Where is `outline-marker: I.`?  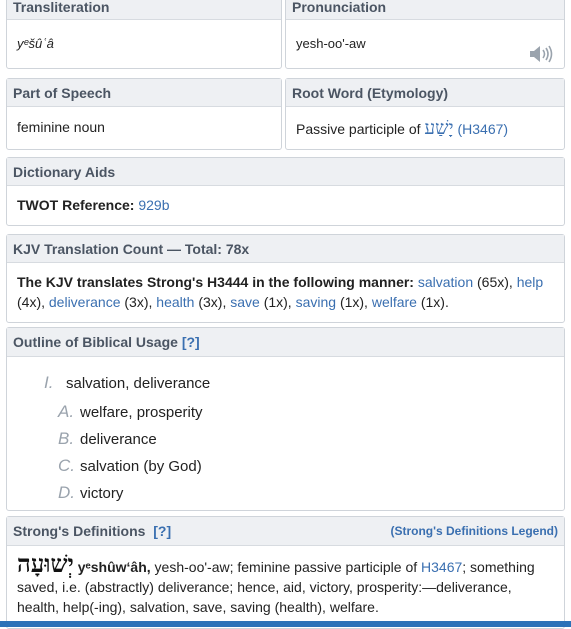 outline-marker: I. is located at coordinates (49, 382).